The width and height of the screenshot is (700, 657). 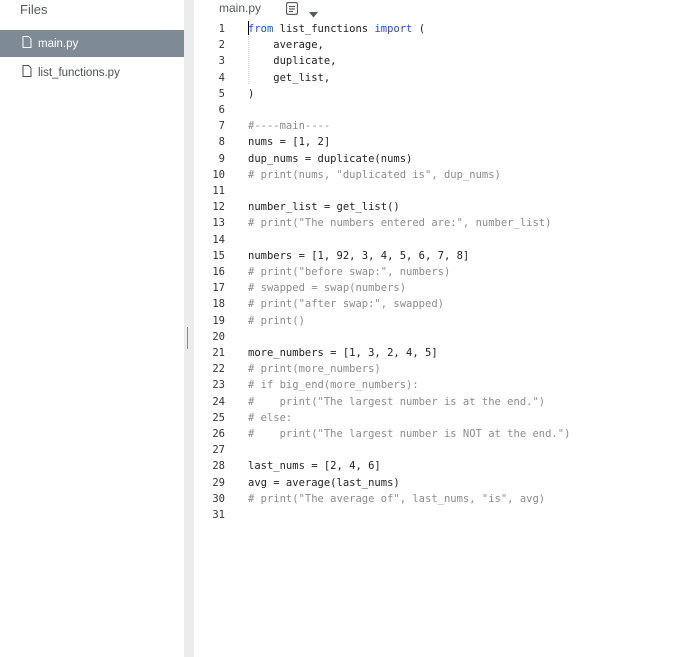 What do you see at coordinates (324, 482) in the screenshot?
I see `code-line: avg = average(last_nums)` at bounding box center [324, 482].